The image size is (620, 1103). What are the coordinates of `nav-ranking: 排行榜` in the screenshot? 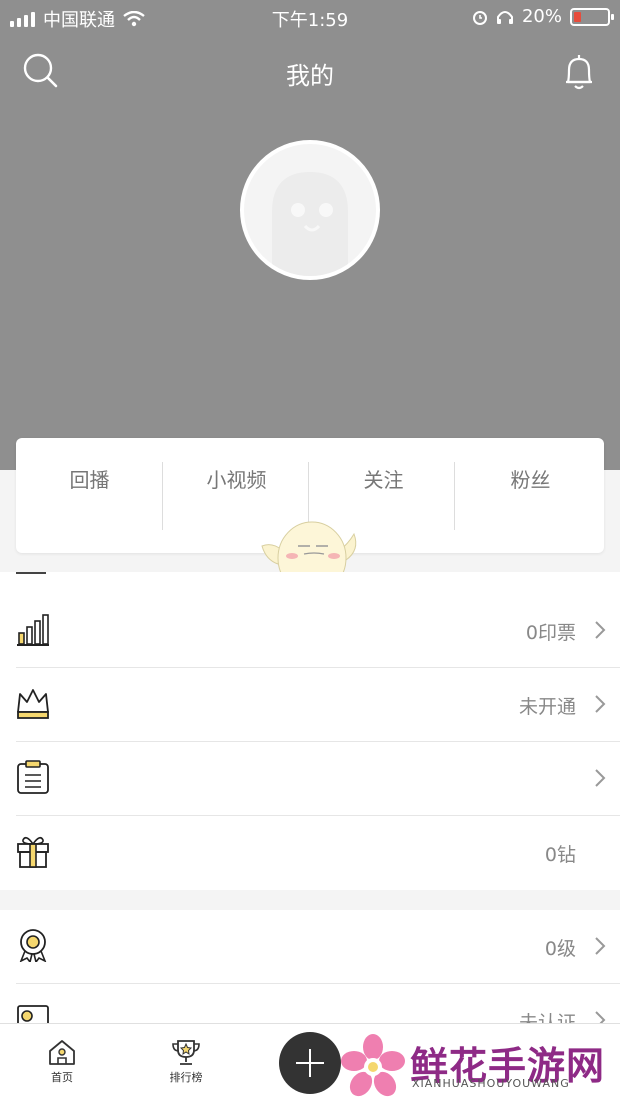 It's located at (186, 1061).